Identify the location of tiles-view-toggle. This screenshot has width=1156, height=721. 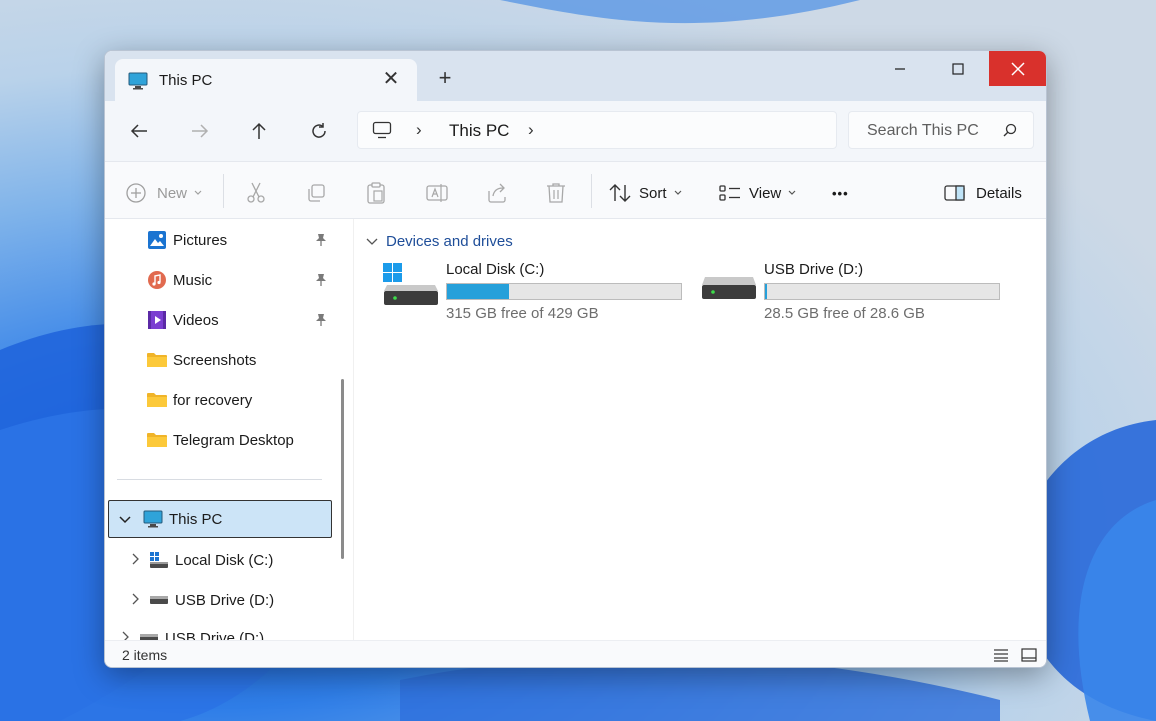
(1029, 657).